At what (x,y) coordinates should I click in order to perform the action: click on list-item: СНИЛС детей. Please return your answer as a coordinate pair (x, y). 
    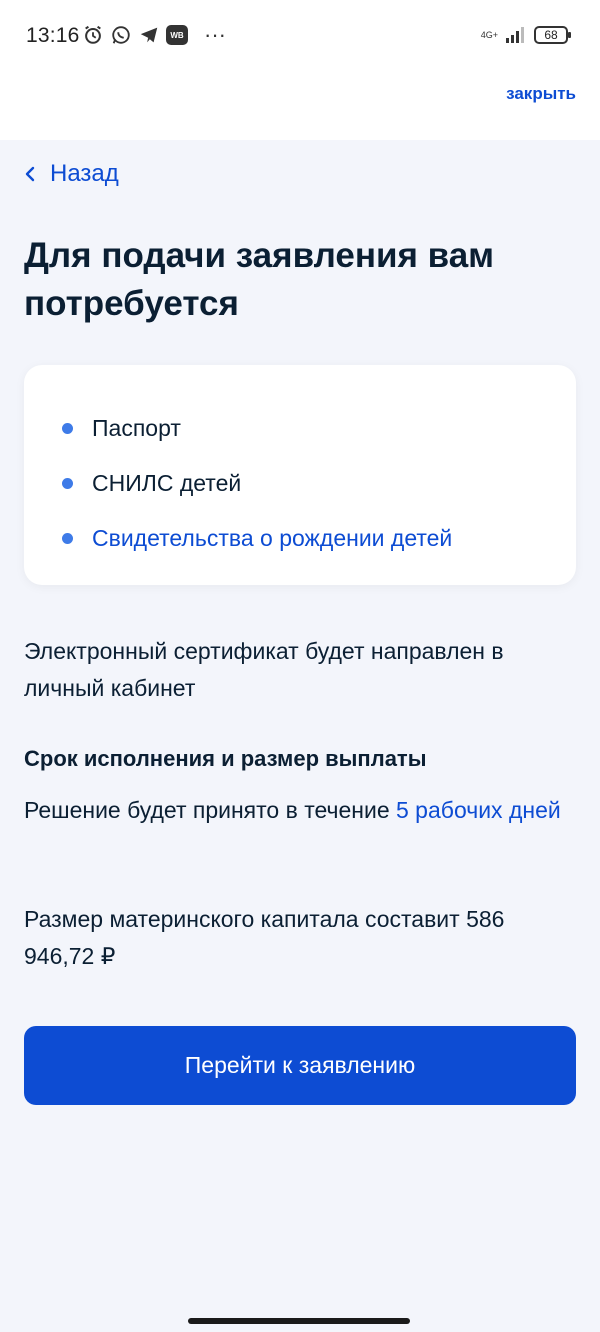
    Looking at the image, I should click on (319, 483).